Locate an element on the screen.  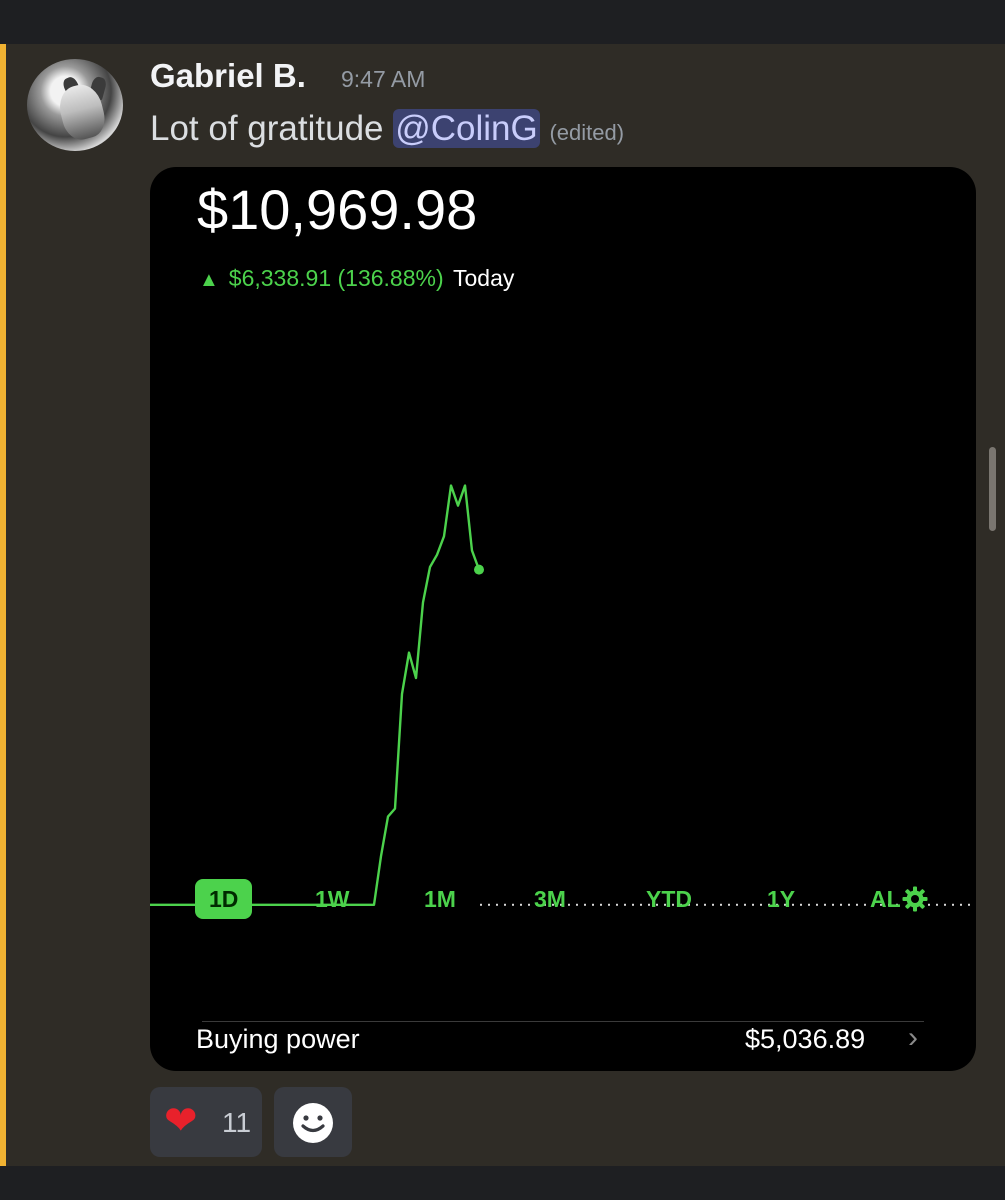
current-value-dot is located at coordinates (479, 569).